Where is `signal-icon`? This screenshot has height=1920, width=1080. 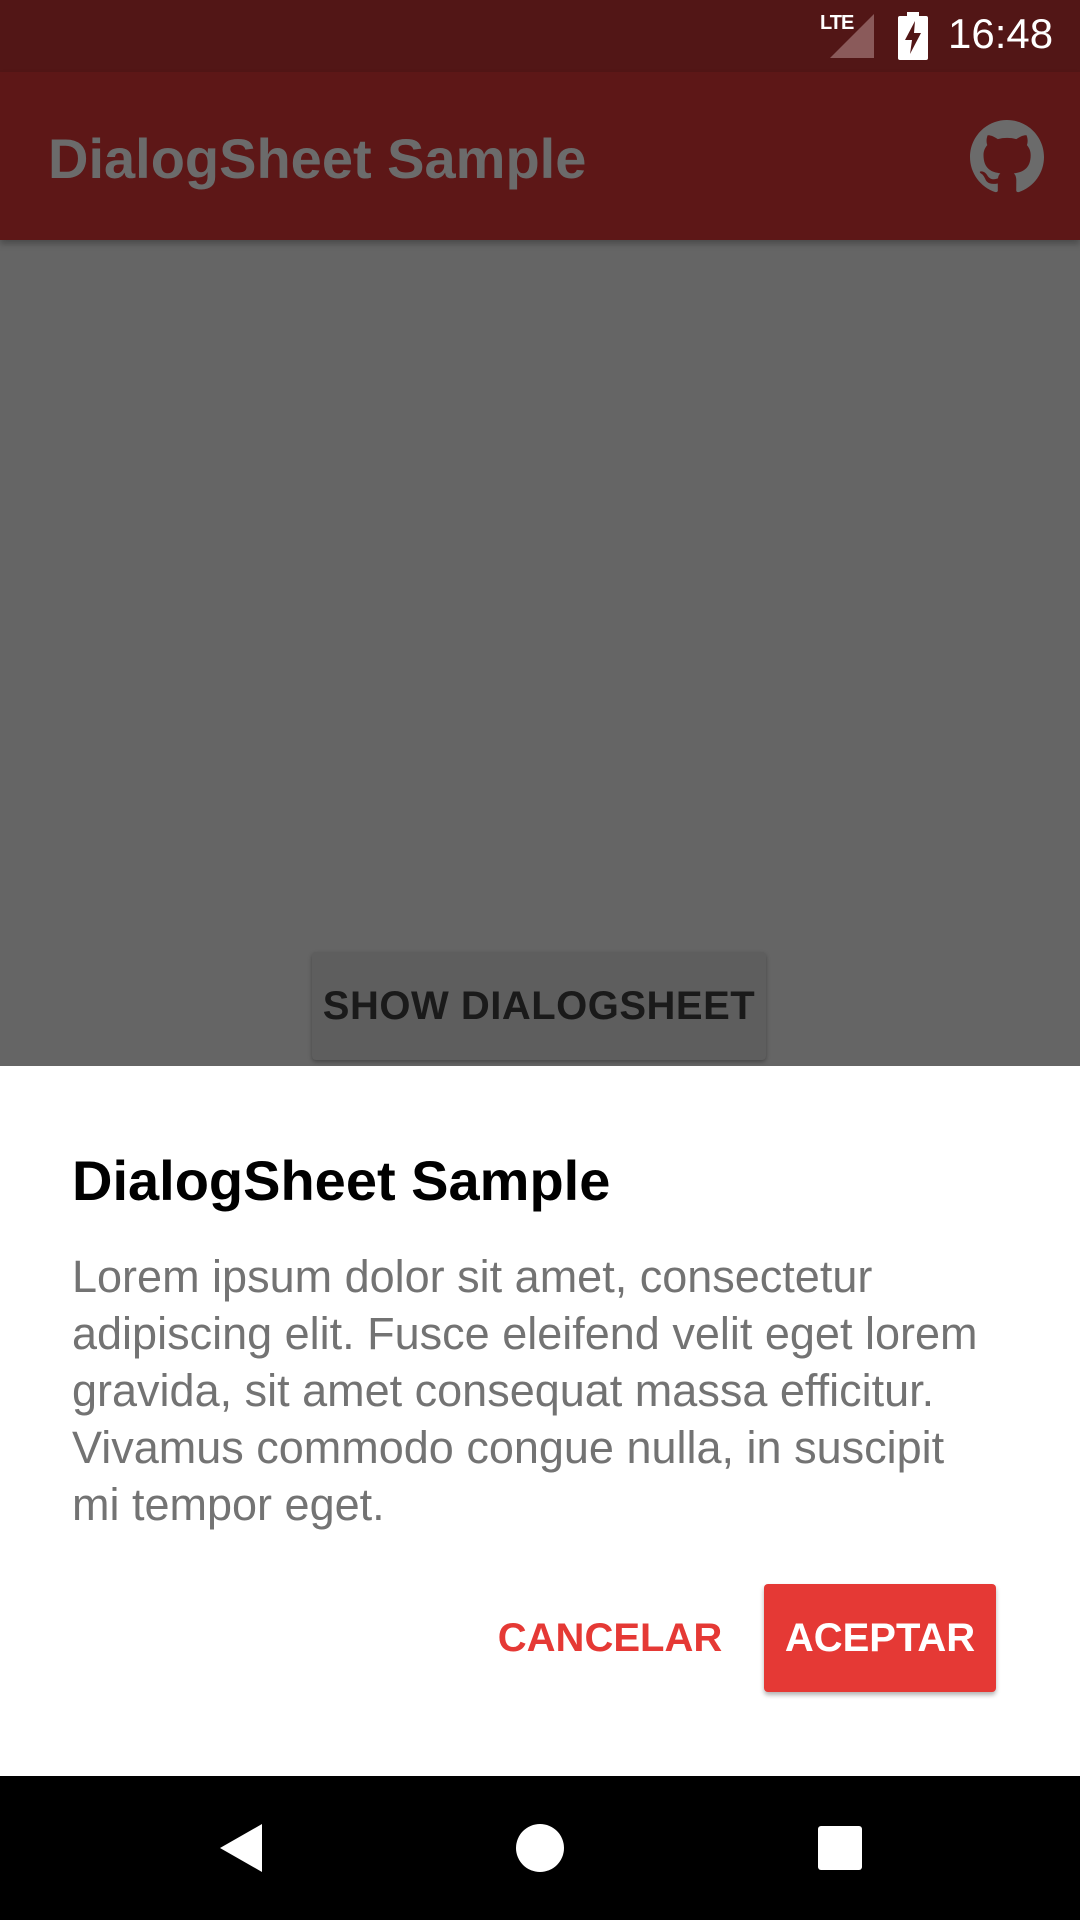 signal-icon is located at coordinates (852, 36).